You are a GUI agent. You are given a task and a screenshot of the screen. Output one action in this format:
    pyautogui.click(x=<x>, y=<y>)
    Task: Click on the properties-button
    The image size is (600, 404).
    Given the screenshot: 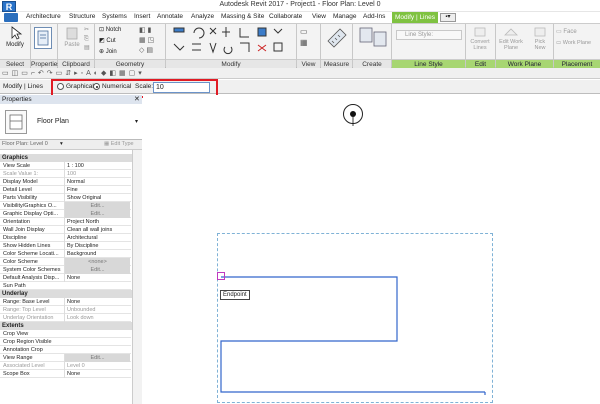 What is the action you would take?
    pyautogui.click(x=43, y=38)
    